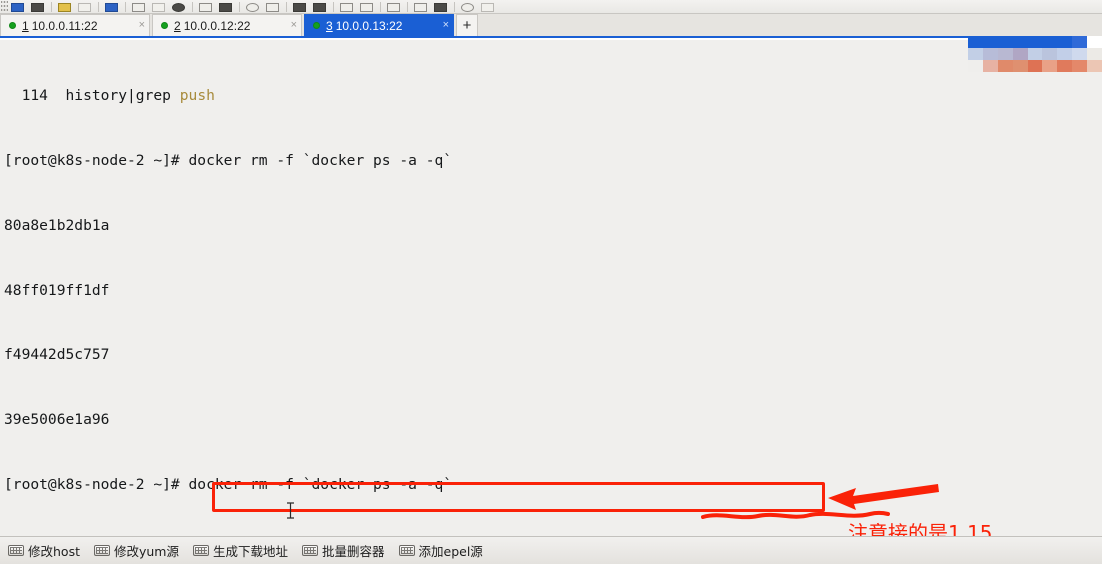 The width and height of the screenshot is (1102, 564). Describe the element at coordinates (468, 6) in the screenshot. I see `help-icon` at that location.